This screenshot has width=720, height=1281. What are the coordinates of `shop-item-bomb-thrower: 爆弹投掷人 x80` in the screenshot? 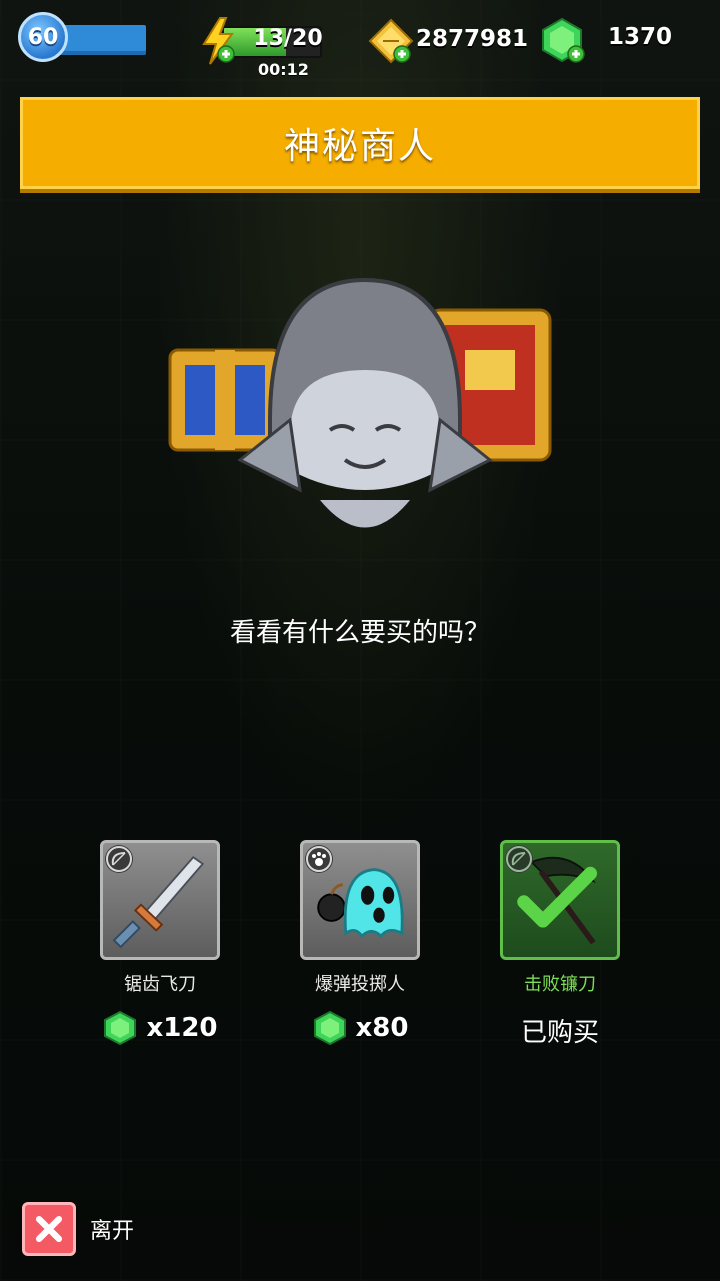 It's located at (360, 945).